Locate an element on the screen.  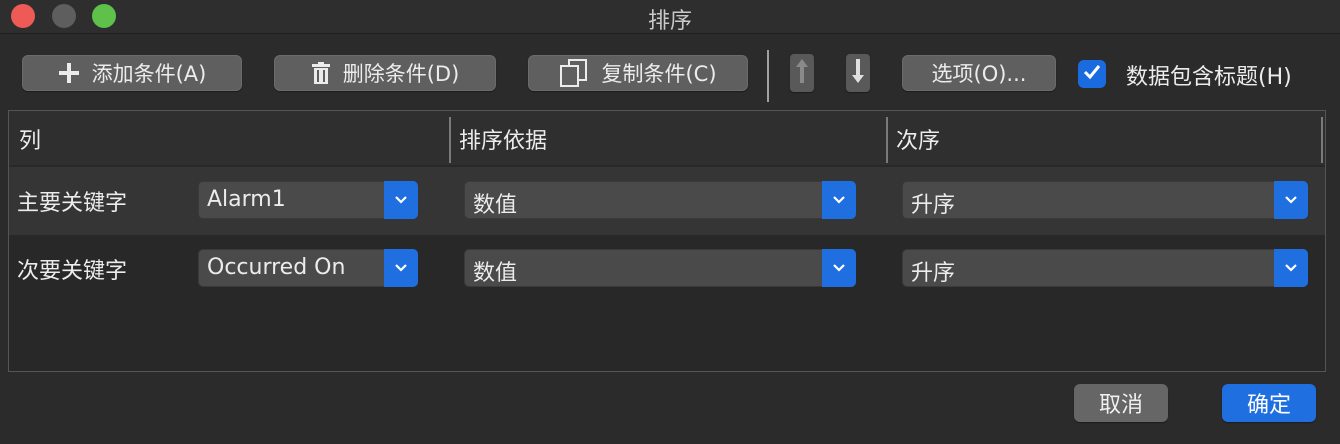
secondary-key-label: 次要关键字 is located at coordinates (72, 271).